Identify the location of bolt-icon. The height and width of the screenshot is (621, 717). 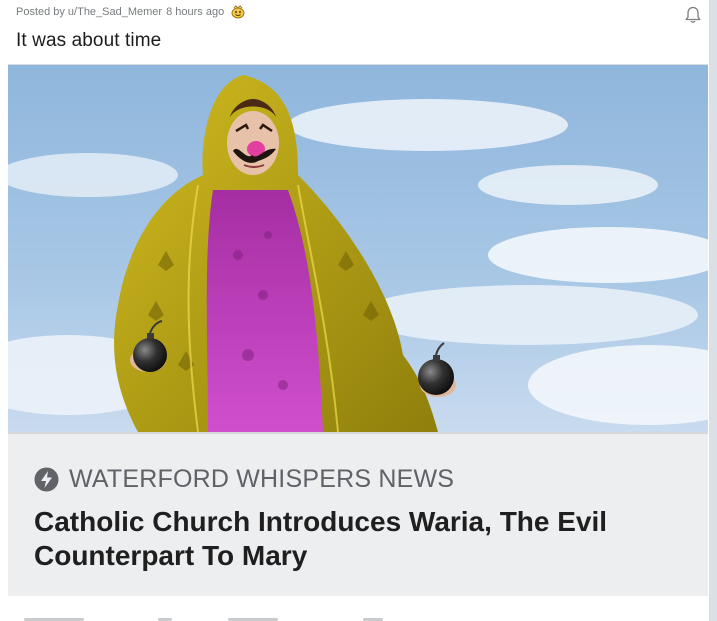
(46, 479).